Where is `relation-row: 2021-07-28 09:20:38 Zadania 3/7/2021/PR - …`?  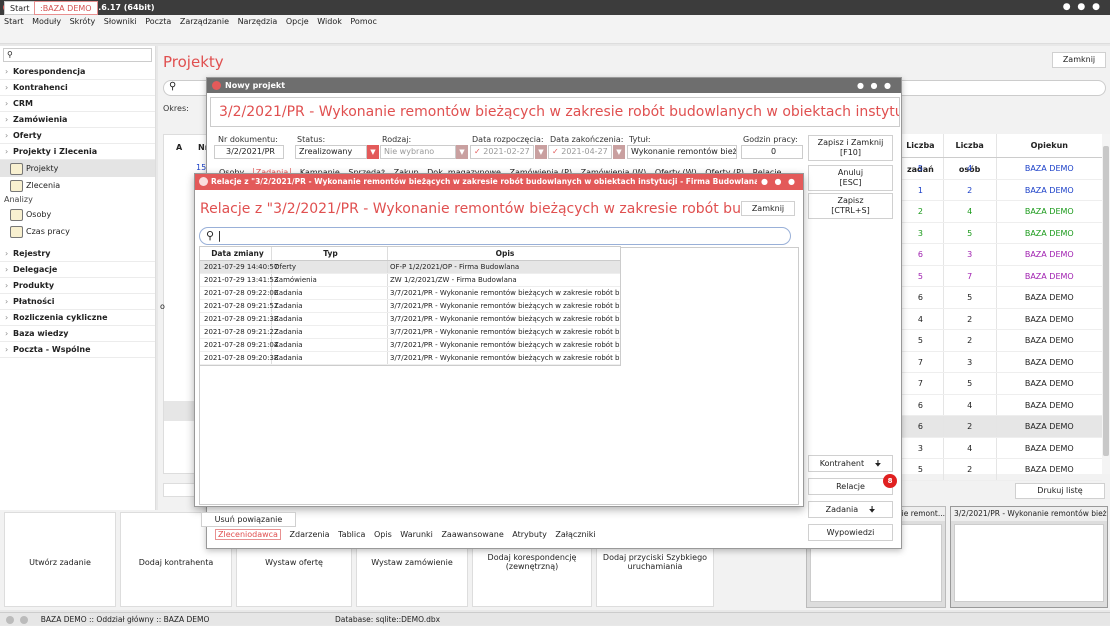
relation-row: 2021-07-28 09:20:38 Zadania 3/7/2021/PR - … is located at coordinates (410, 358).